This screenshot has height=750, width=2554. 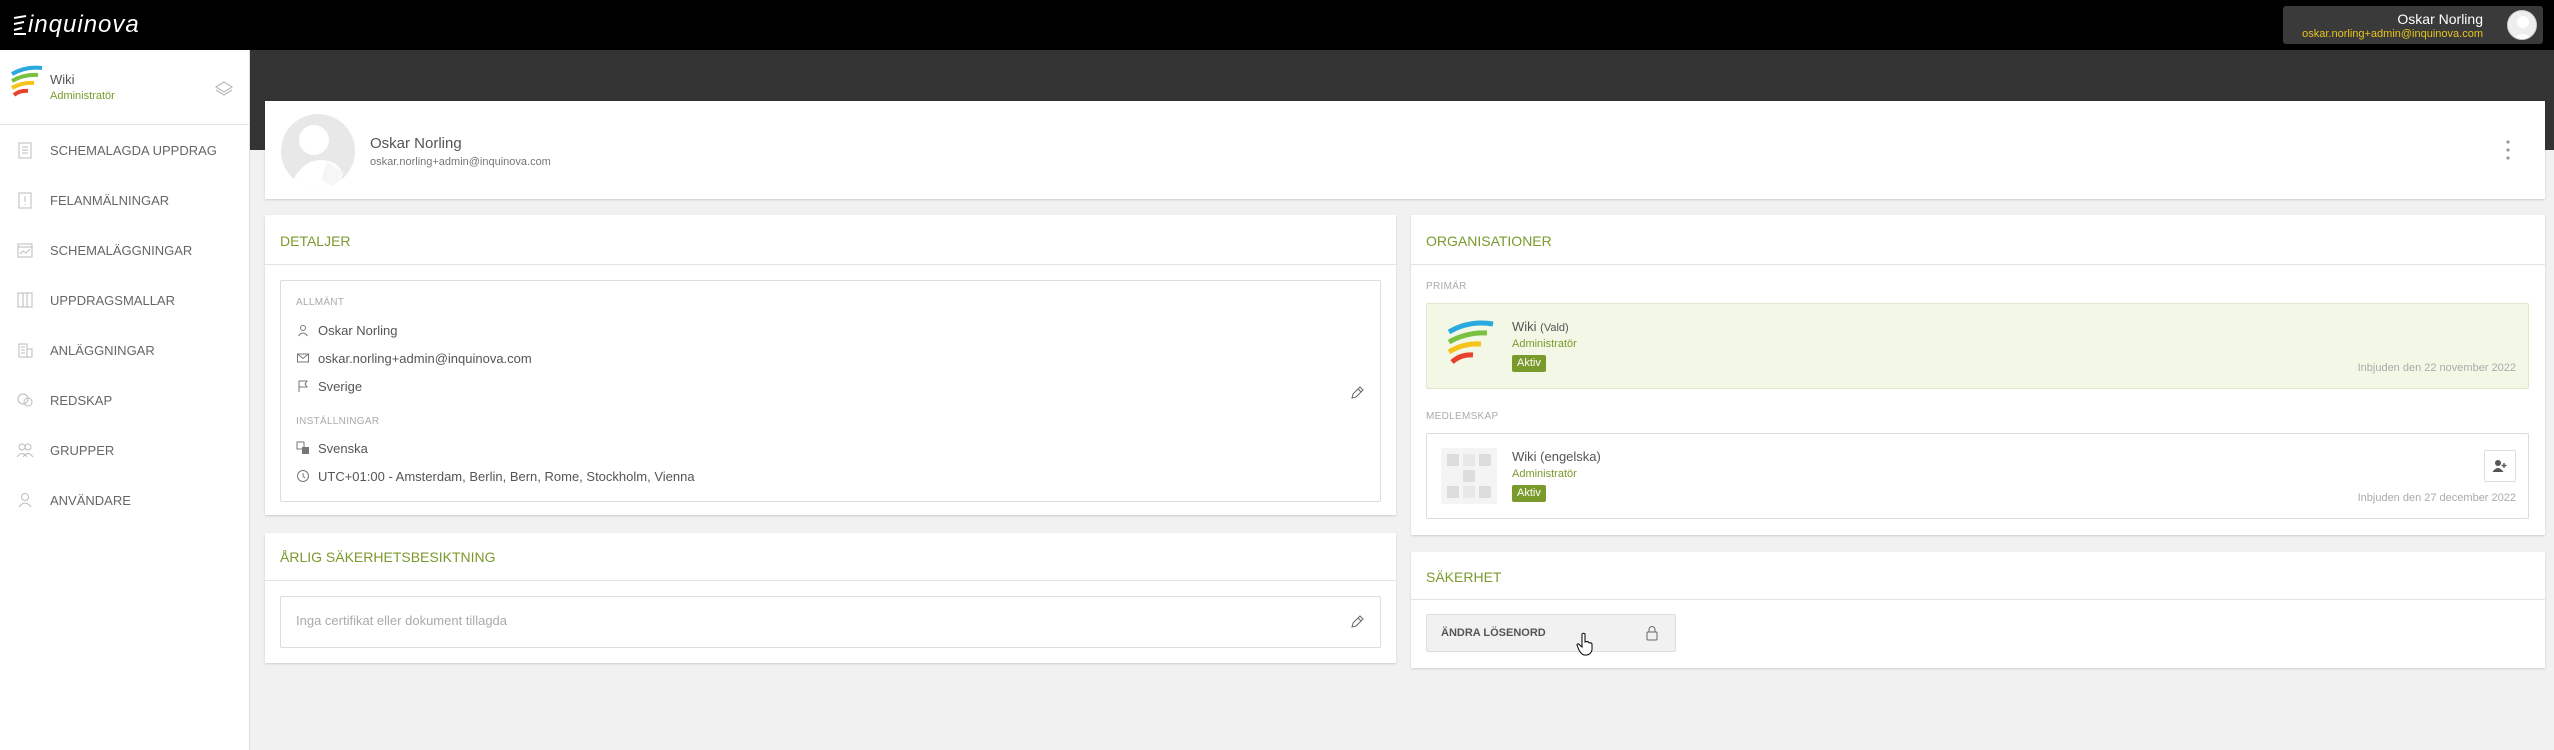 I want to click on add-user-button, so click(x=2500, y=466).